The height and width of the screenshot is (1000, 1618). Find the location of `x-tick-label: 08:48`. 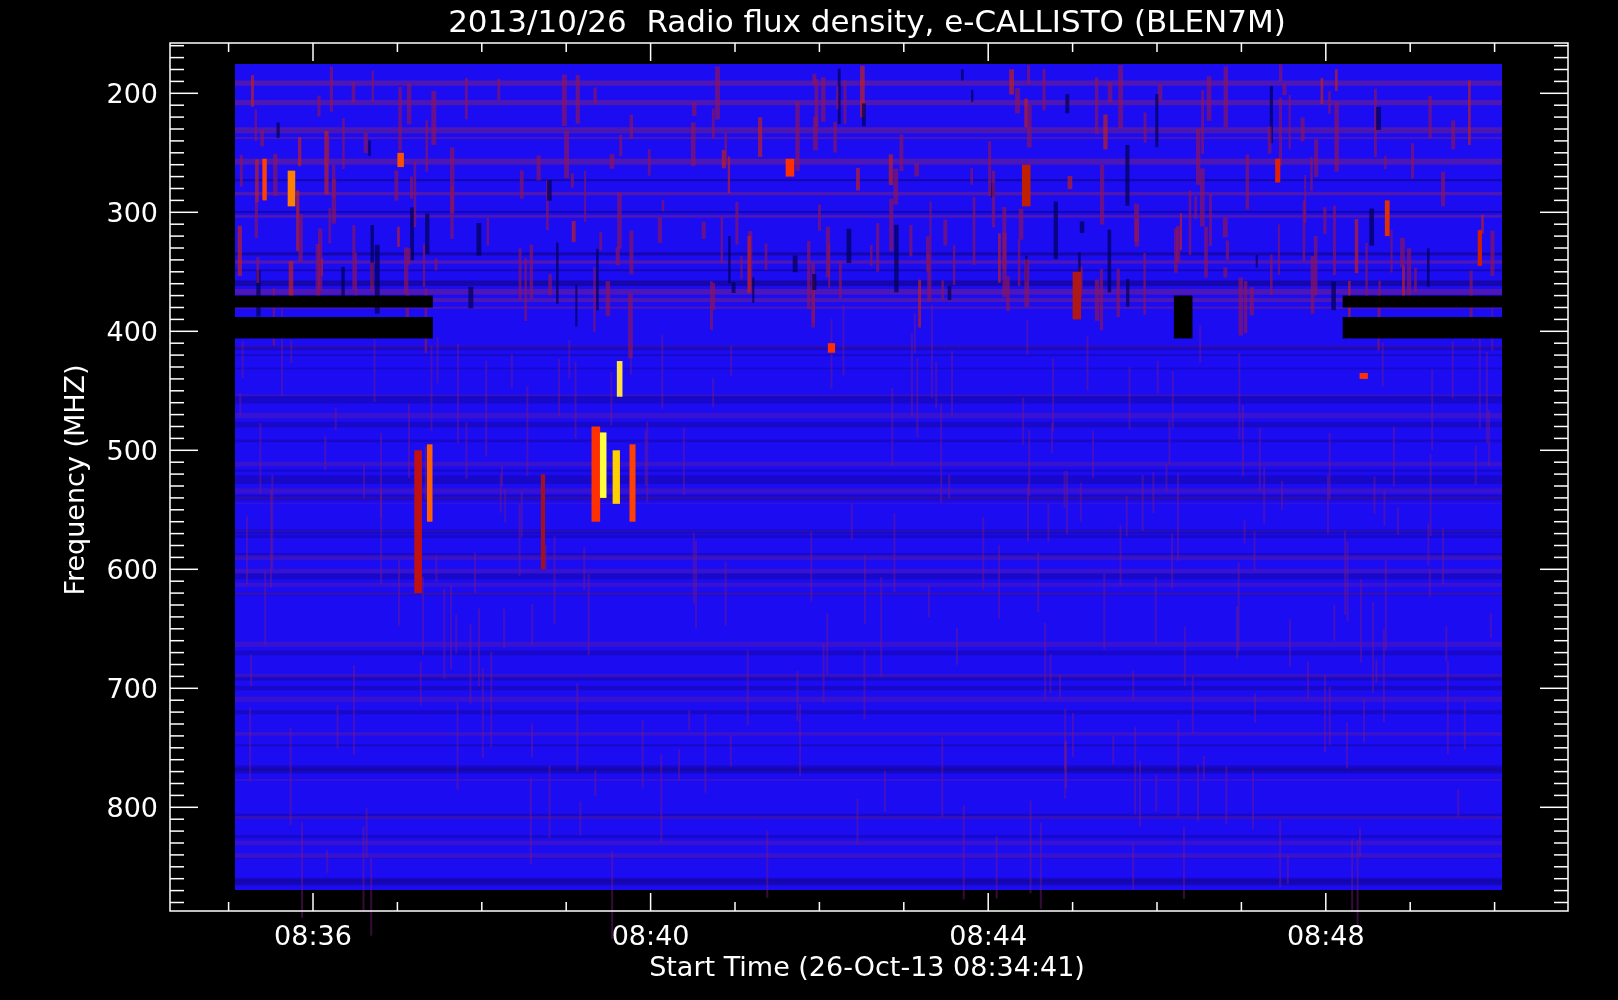

x-tick-label: 08:48 is located at coordinates (1325, 935).